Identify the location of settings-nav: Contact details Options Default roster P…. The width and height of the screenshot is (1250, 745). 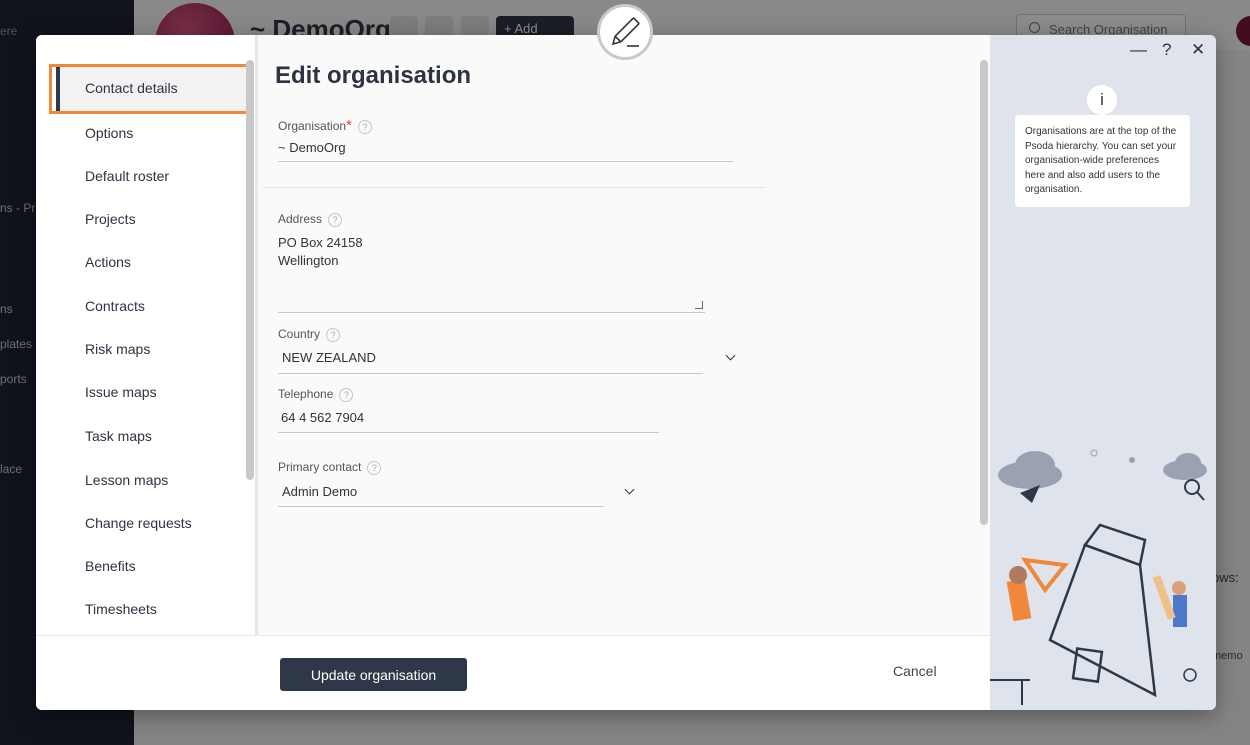
(146, 335).